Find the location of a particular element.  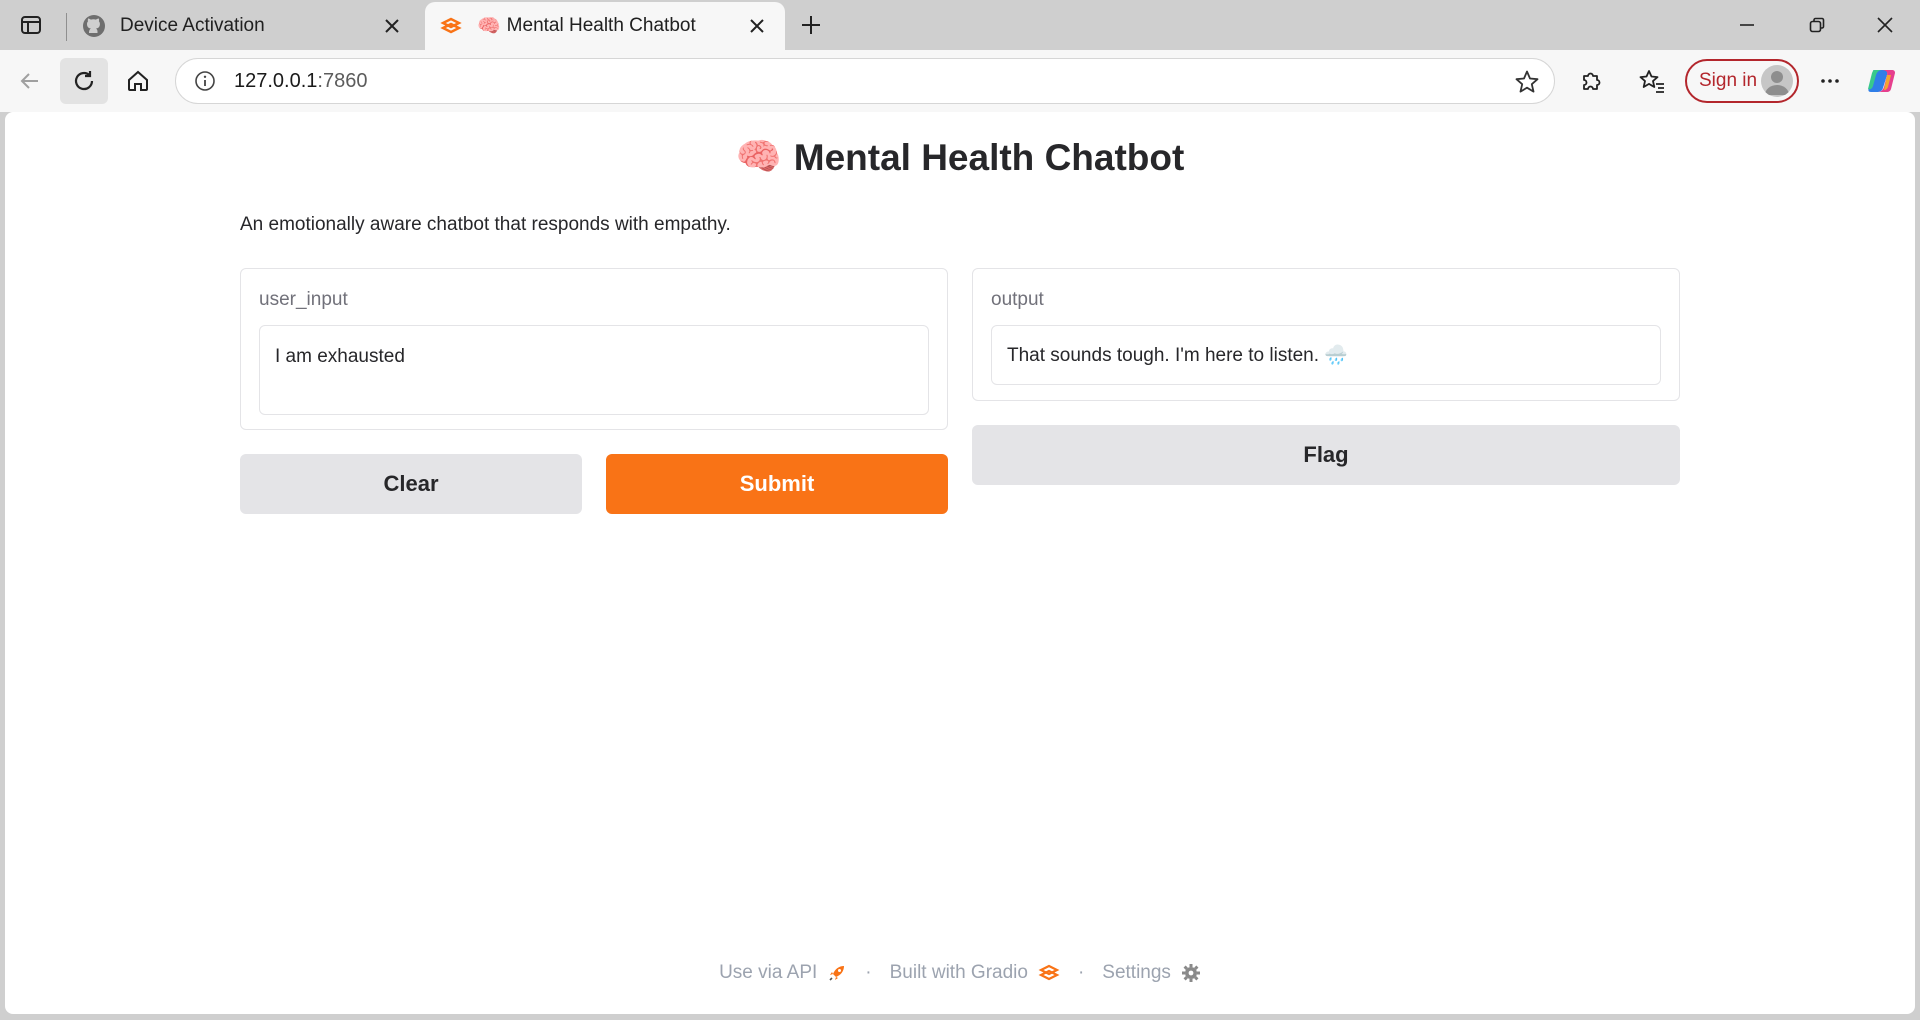

tab-device-activation: Device Activation is located at coordinates (244, 26).